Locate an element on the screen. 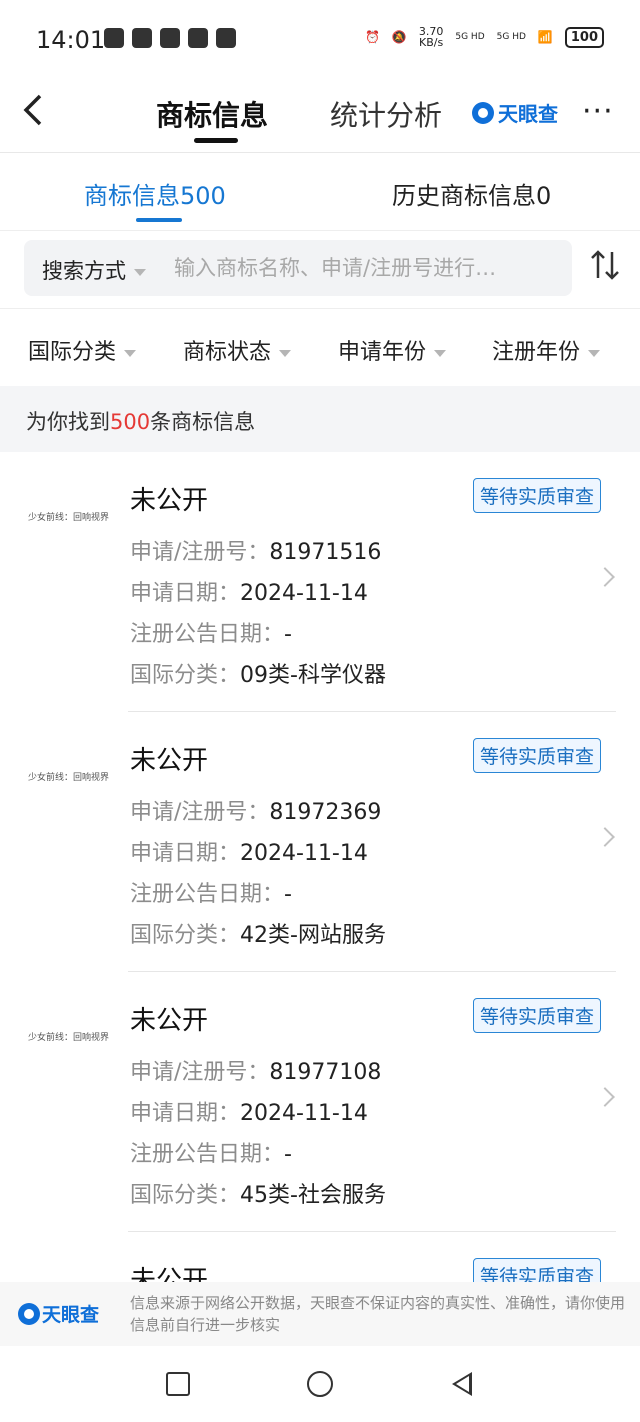 The width and height of the screenshot is (640, 1422). status-time: 14:01 is located at coordinates (71, 40).